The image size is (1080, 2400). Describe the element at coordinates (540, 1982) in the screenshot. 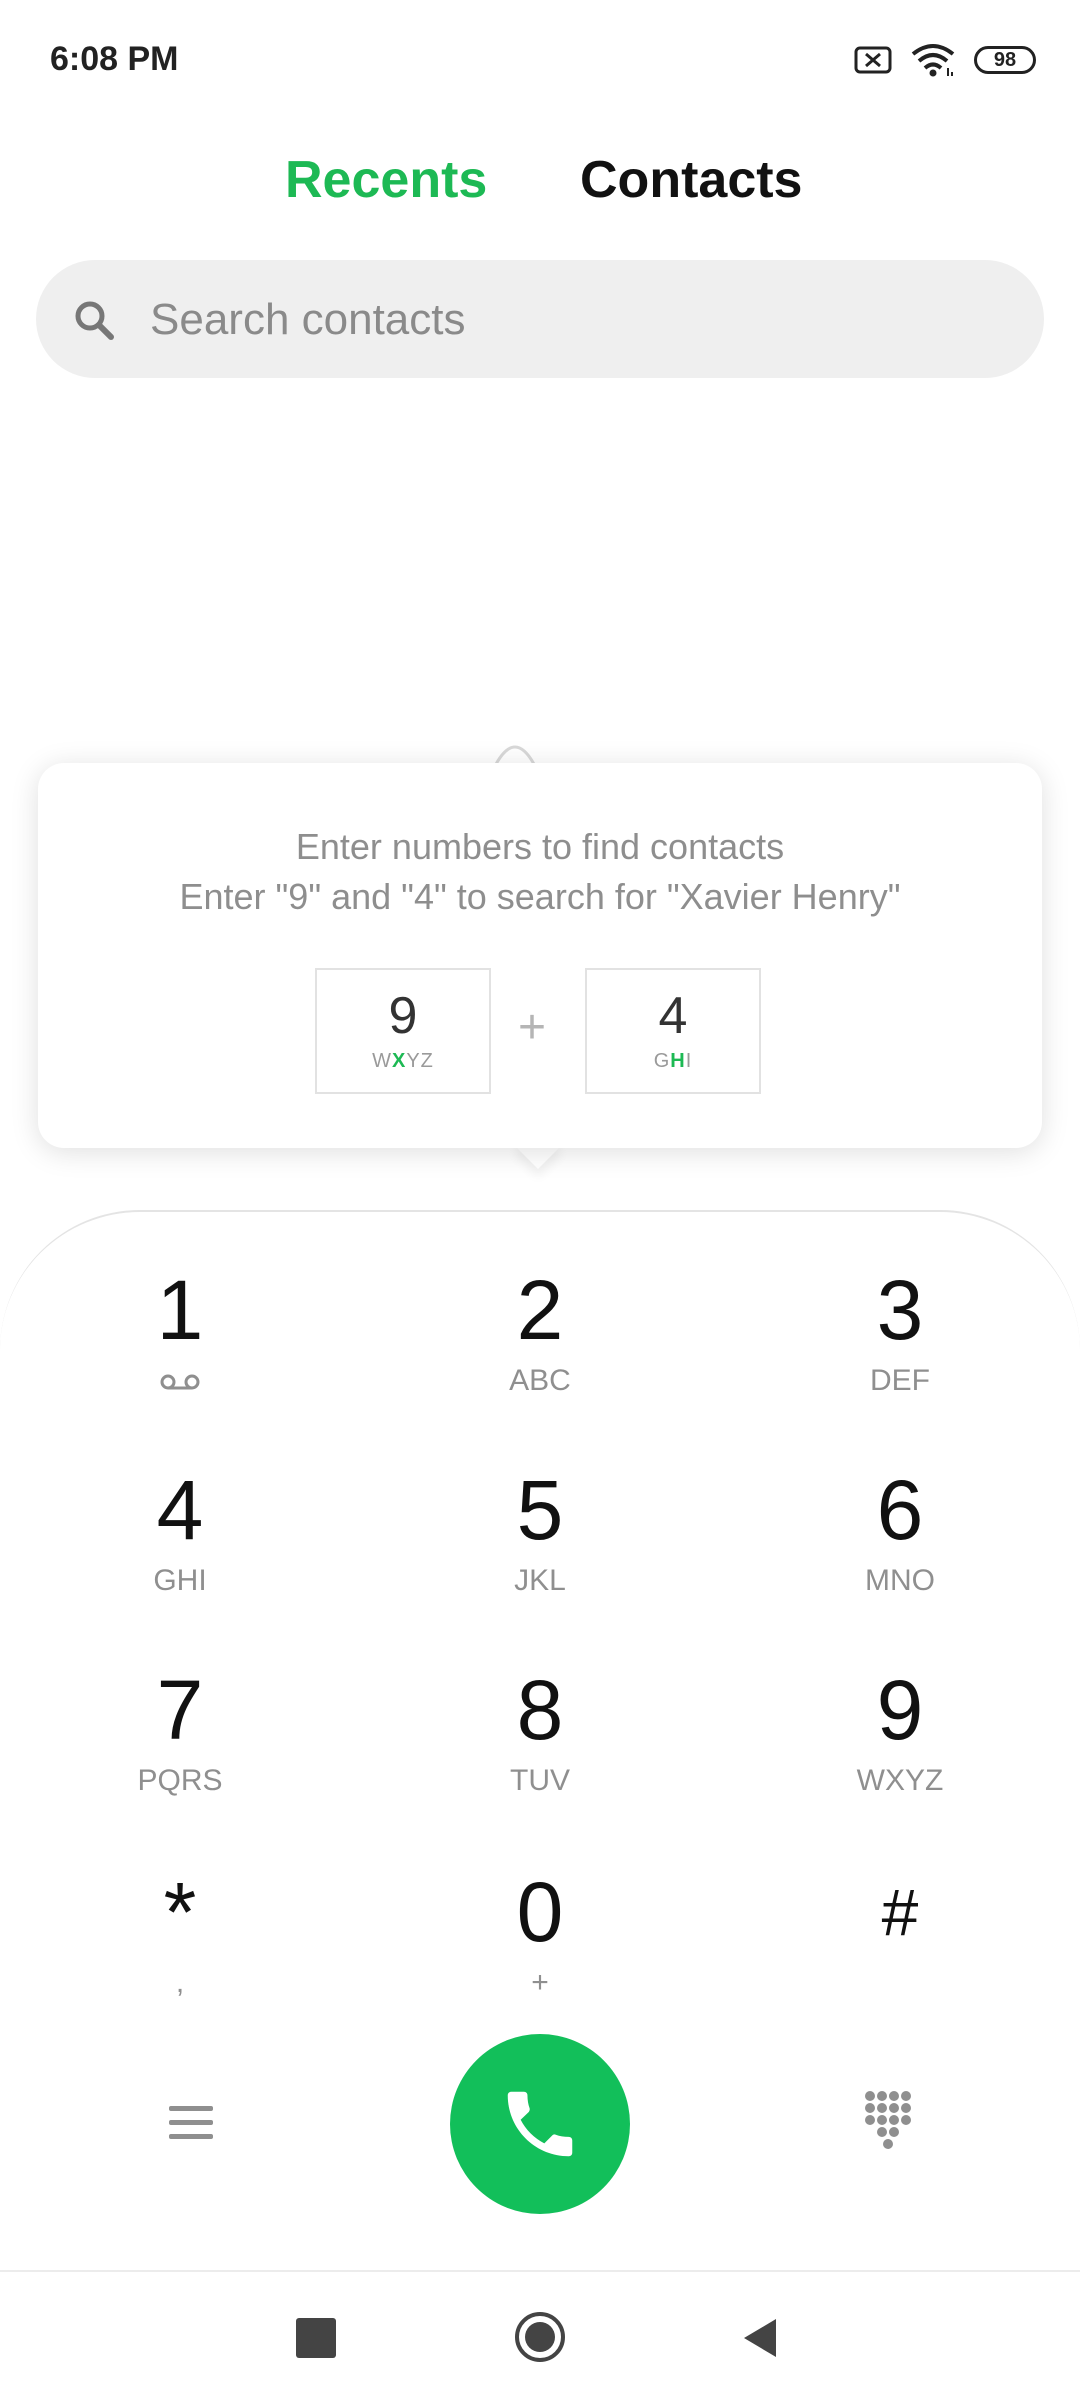

I see `key-sub: +` at that location.